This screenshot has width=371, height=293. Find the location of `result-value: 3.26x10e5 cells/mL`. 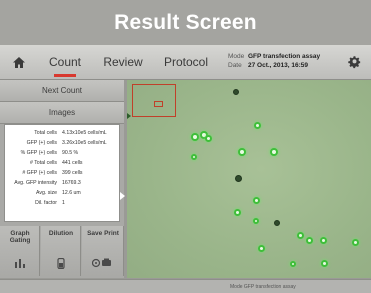

result-value: 3.26x10e5 cells/mL is located at coordinates (84, 143).